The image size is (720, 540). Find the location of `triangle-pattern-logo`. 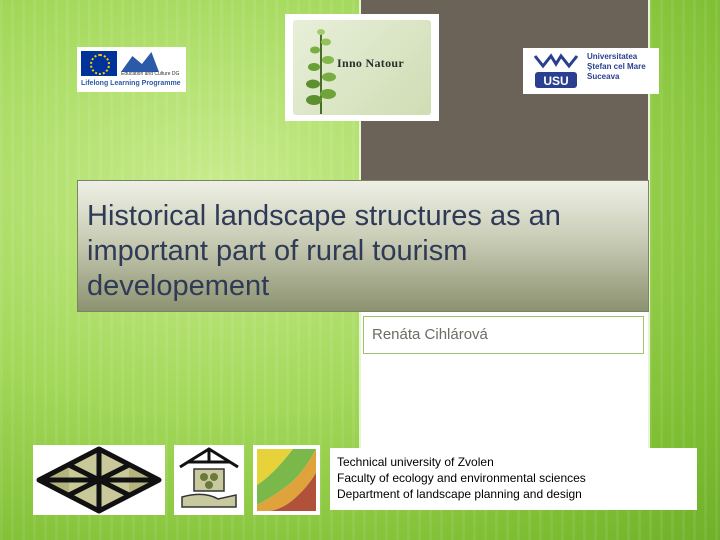

triangle-pattern-logo is located at coordinates (99, 480).